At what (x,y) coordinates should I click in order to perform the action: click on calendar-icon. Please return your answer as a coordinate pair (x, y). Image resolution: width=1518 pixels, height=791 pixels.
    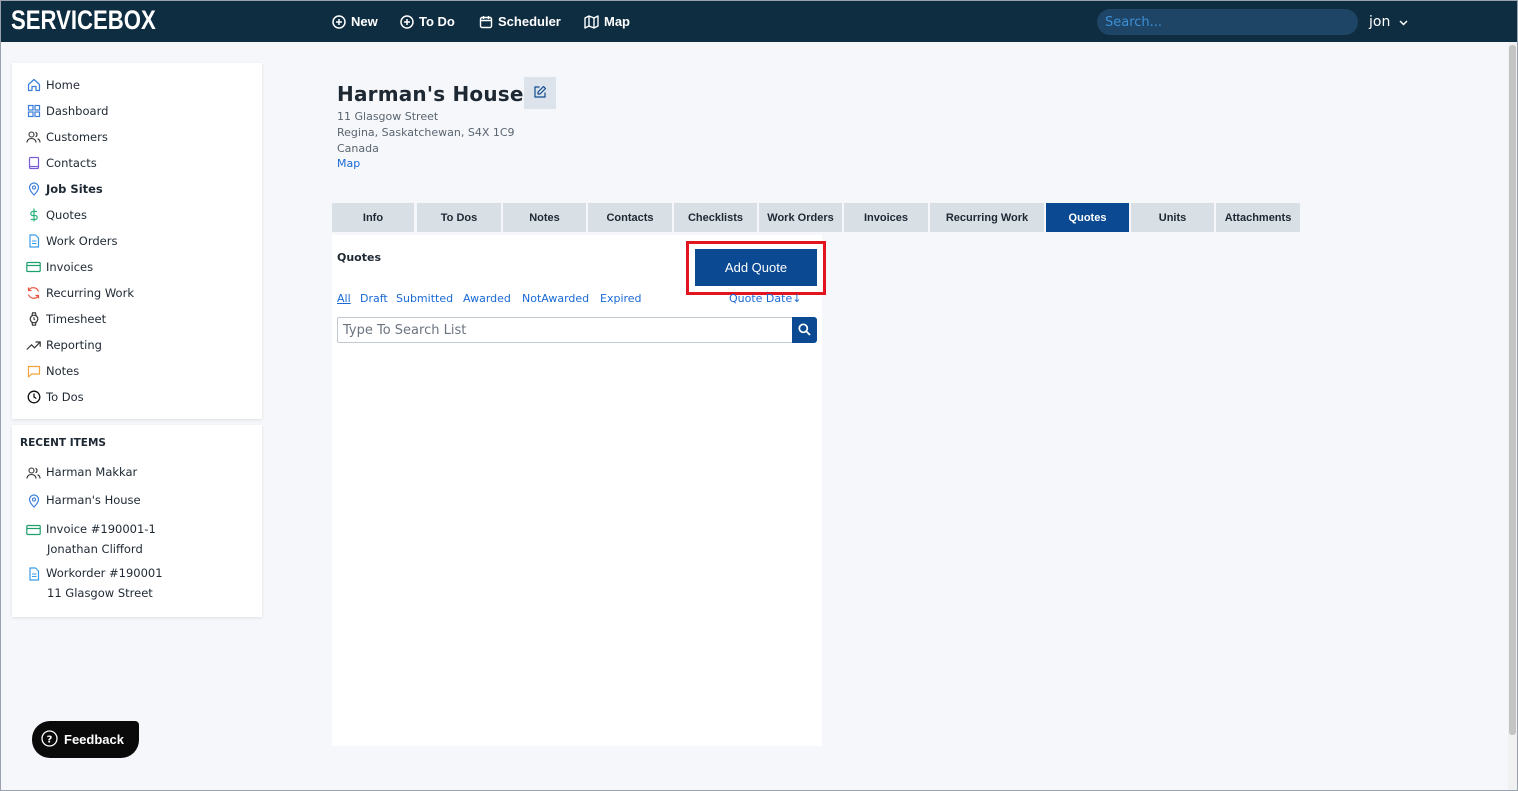
    Looking at the image, I should click on (486, 22).